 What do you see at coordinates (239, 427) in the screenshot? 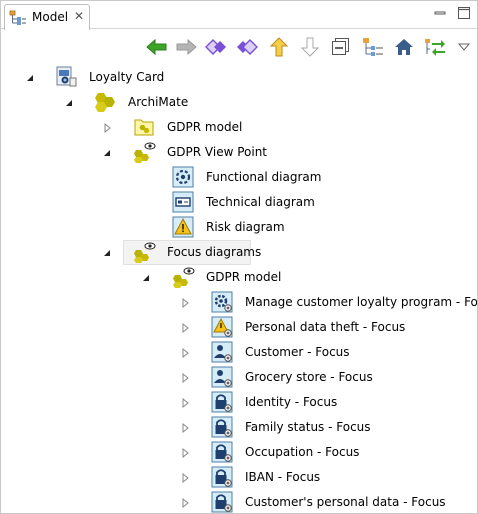
I see `tree-item-focus: Family status - Focus` at bounding box center [239, 427].